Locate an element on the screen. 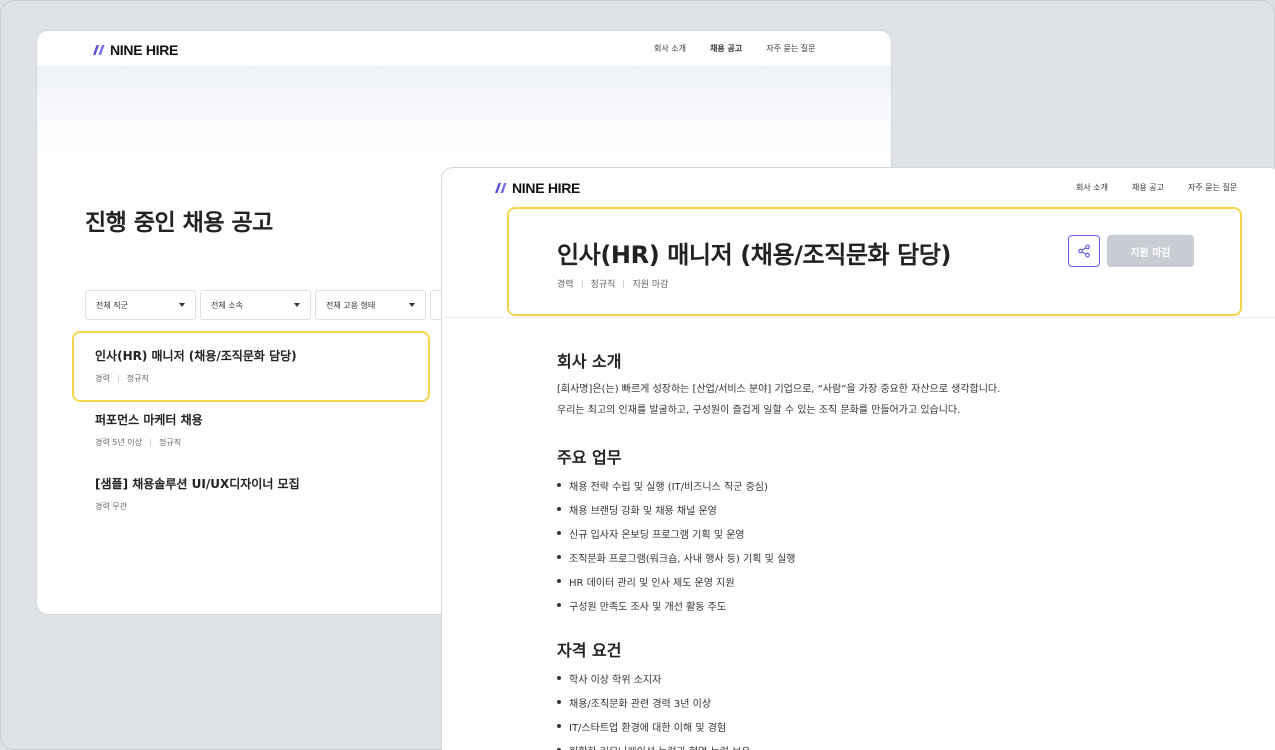 The height and width of the screenshot is (750, 1275). header-divider is located at coordinates (858, 317).